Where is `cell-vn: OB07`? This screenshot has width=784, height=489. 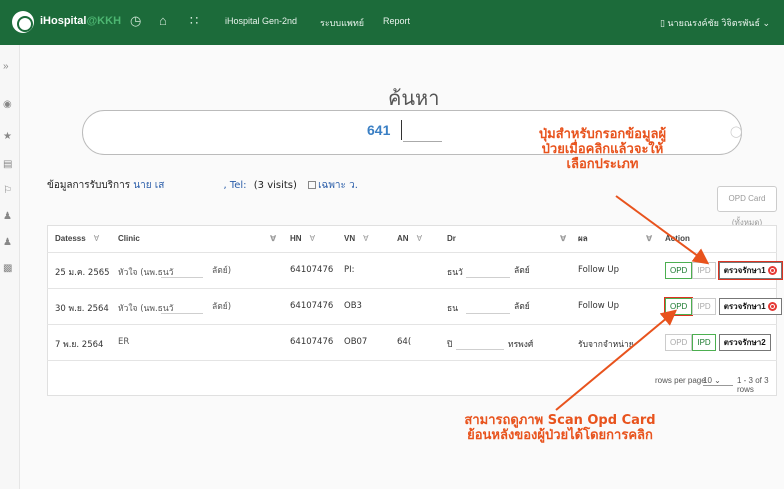 cell-vn: OB07 is located at coordinates (356, 342).